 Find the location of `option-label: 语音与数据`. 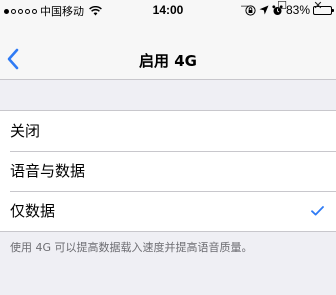

option-label: 语音与数据 is located at coordinates (48, 171).